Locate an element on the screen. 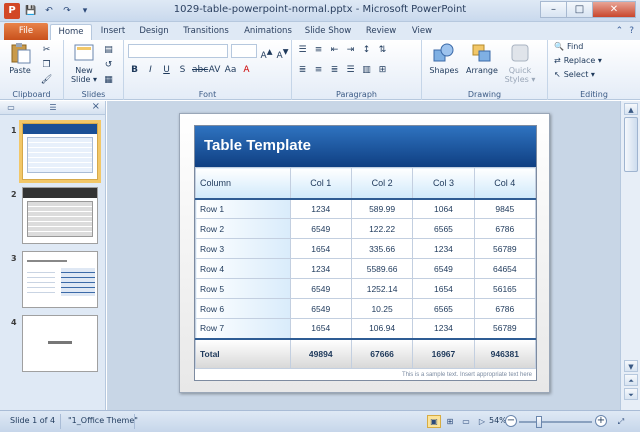  shadow-icon: S is located at coordinates (182, 70).